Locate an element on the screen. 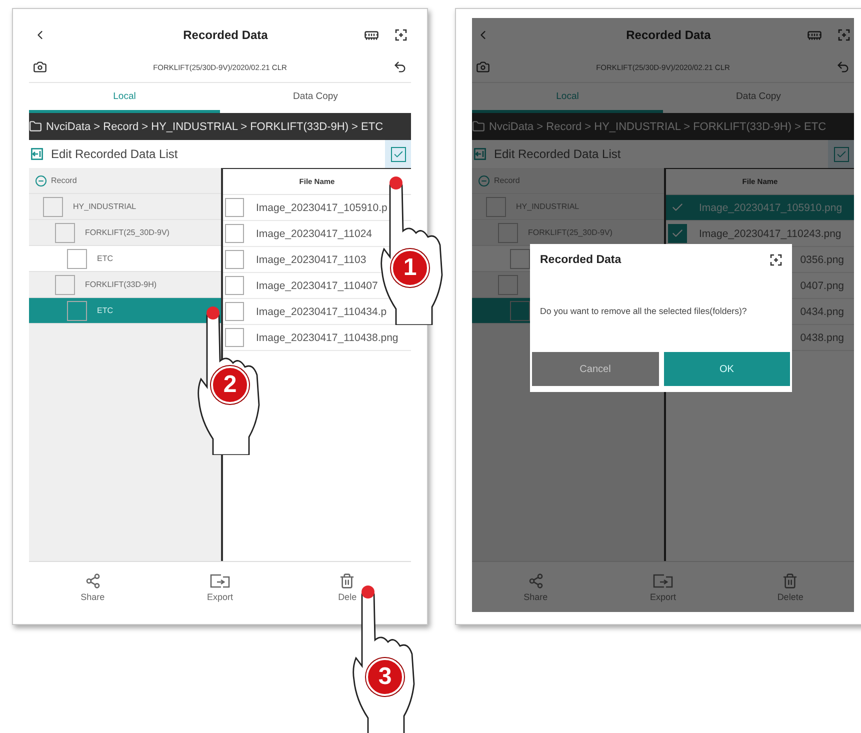 This screenshot has width=861, height=733. delete-button: Delete is located at coordinates (790, 587).